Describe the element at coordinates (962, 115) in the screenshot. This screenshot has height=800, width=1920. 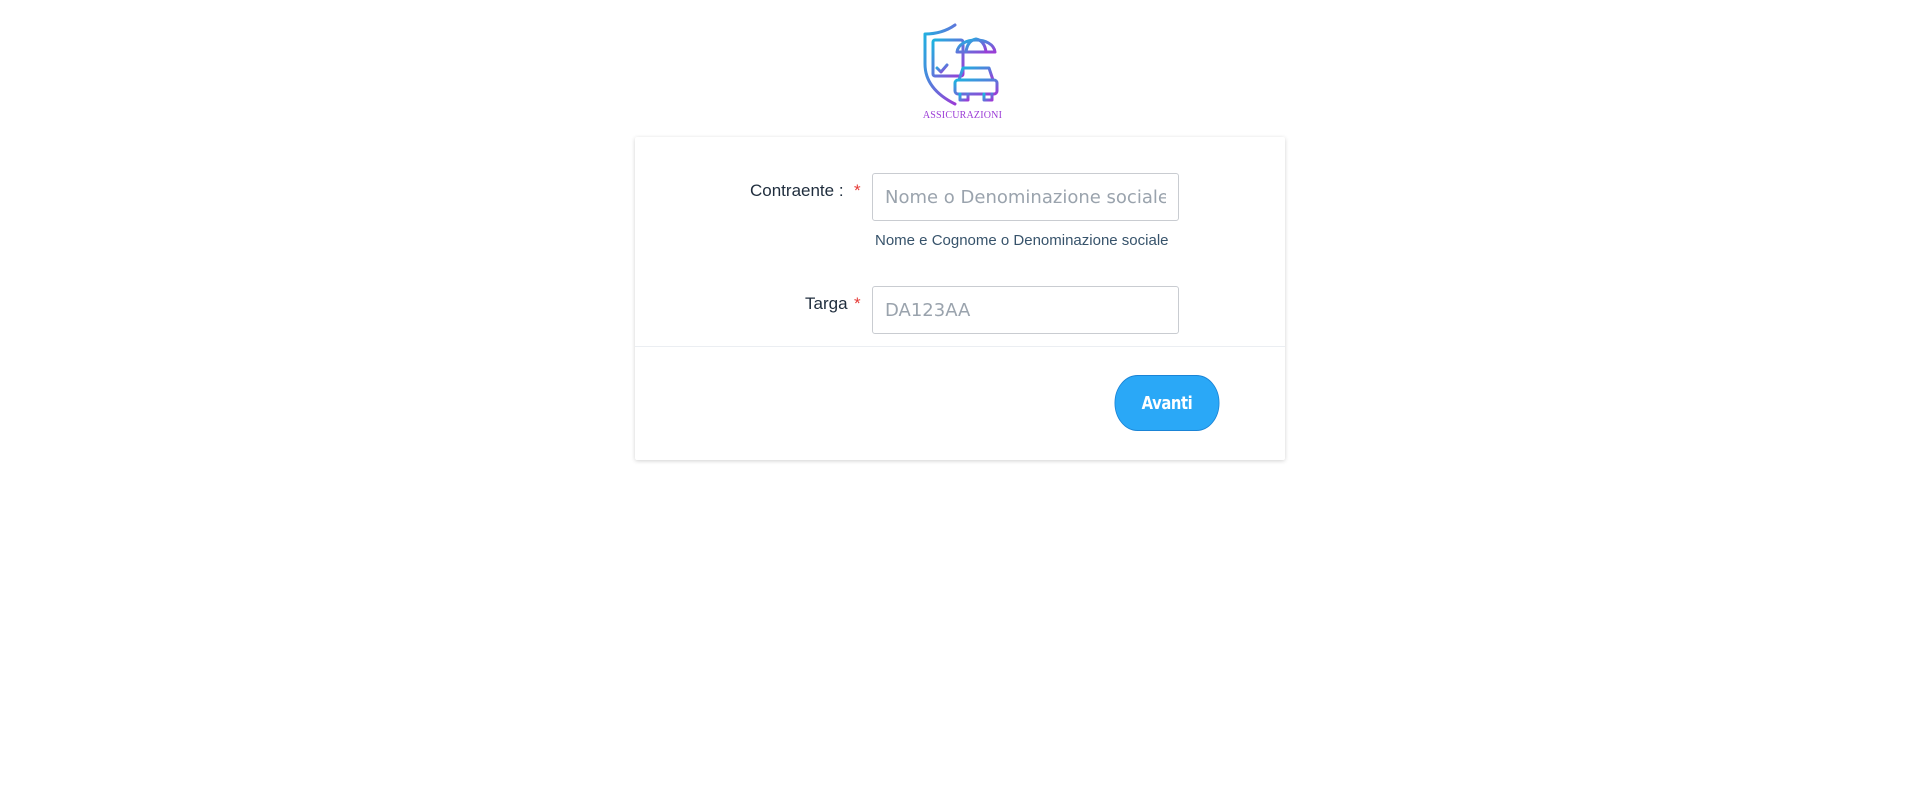
I see `brand-name: ASSICURAZIONI` at that location.